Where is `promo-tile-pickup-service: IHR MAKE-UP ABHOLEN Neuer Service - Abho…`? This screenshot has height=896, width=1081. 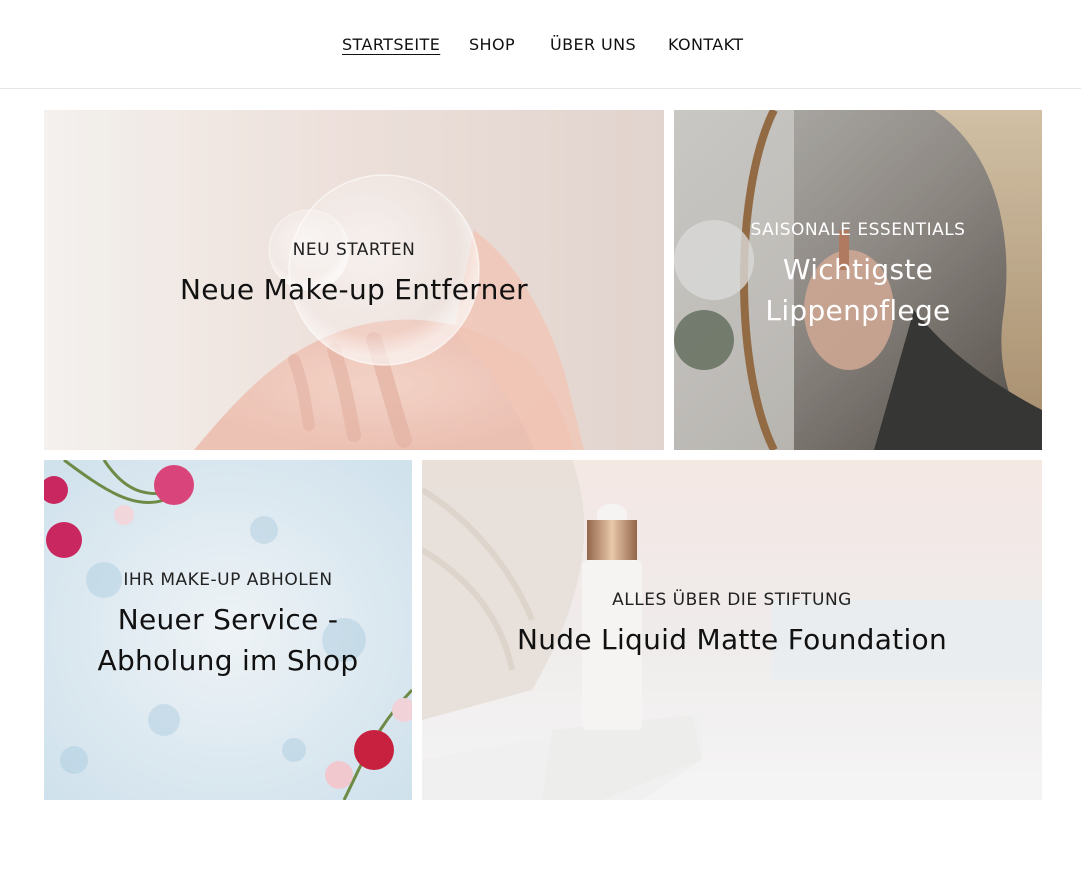
promo-tile-pickup-service: IHR MAKE-UP ABHOLEN Neuer Service - Abho… is located at coordinates (228, 630).